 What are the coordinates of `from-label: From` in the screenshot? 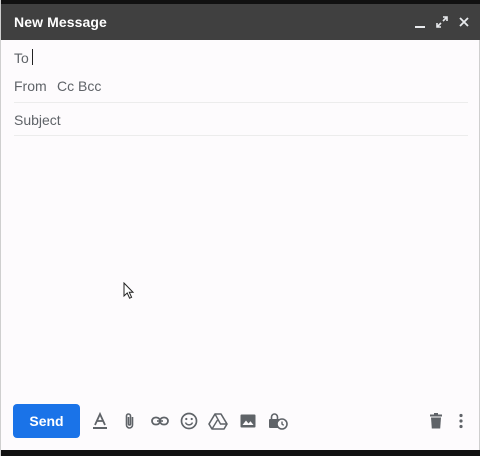 It's located at (30, 86).